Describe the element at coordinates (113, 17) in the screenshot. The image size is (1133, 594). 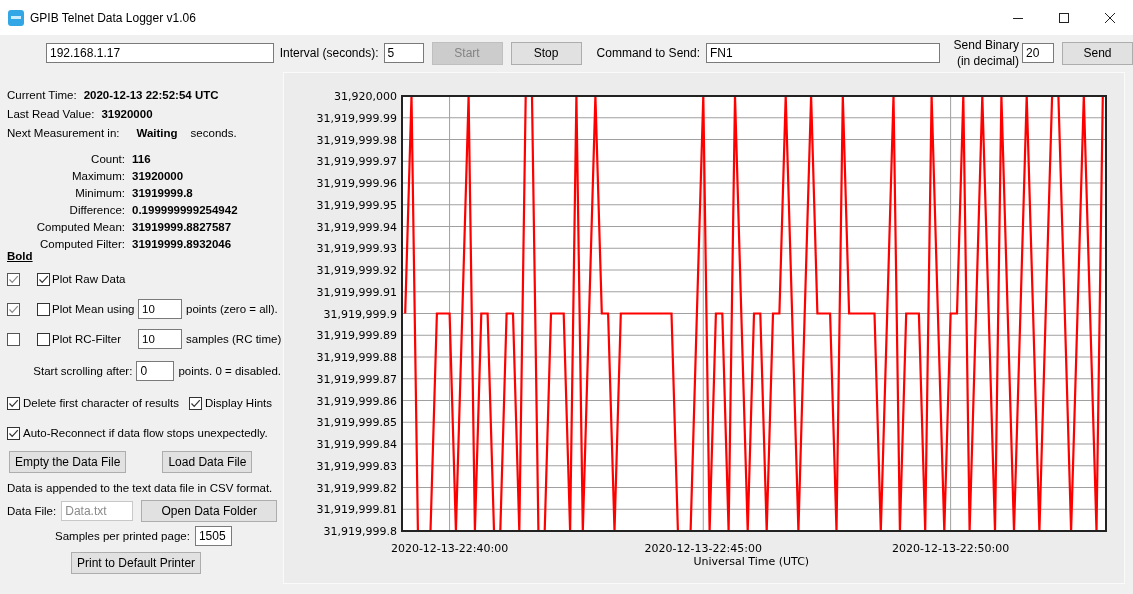
I see `window-title: GPIB Telnet Data Logger v1.06` at that location.